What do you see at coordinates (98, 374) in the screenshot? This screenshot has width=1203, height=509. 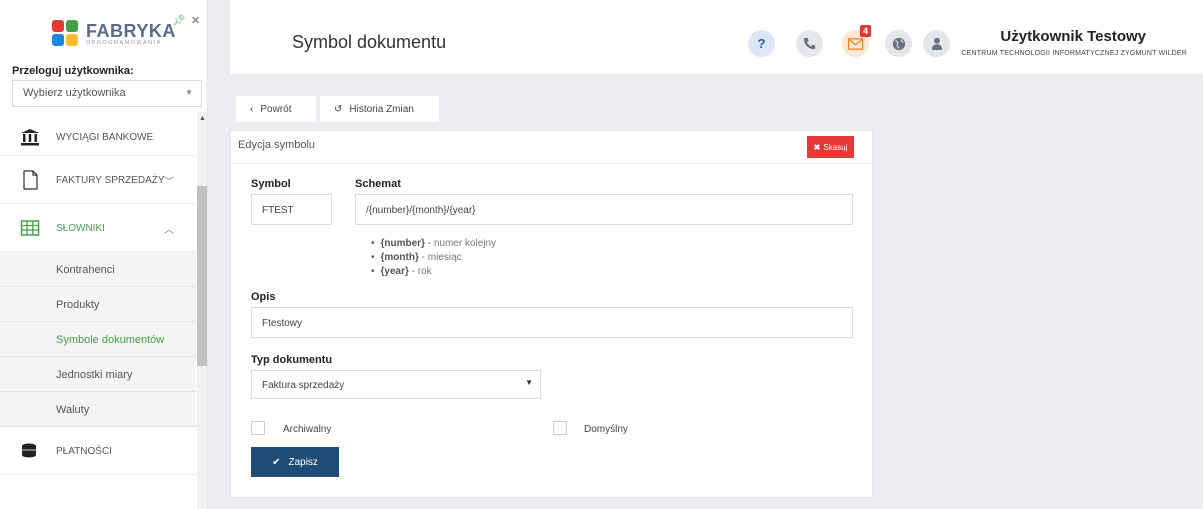 I see `submenu-item-jednostki-miary: Jednostki miary` at bounding box center [98, 374].